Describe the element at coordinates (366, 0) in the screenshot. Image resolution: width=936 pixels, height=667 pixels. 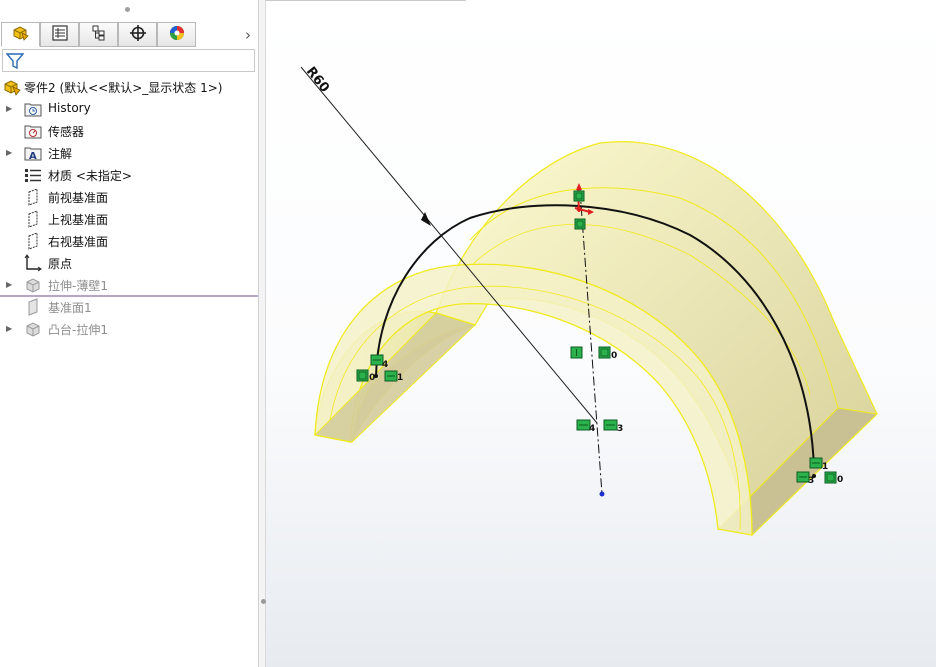
I see `viewport-top-border` at that location.